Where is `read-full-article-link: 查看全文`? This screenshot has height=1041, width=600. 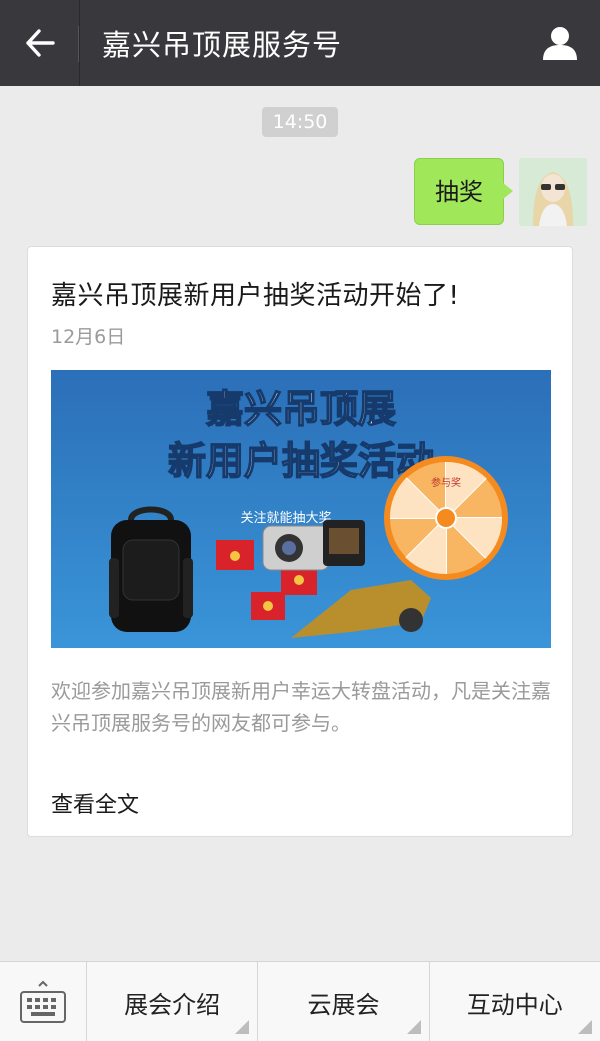 read-full-article-link: 查看全文 is located at coordinates (95, 803).